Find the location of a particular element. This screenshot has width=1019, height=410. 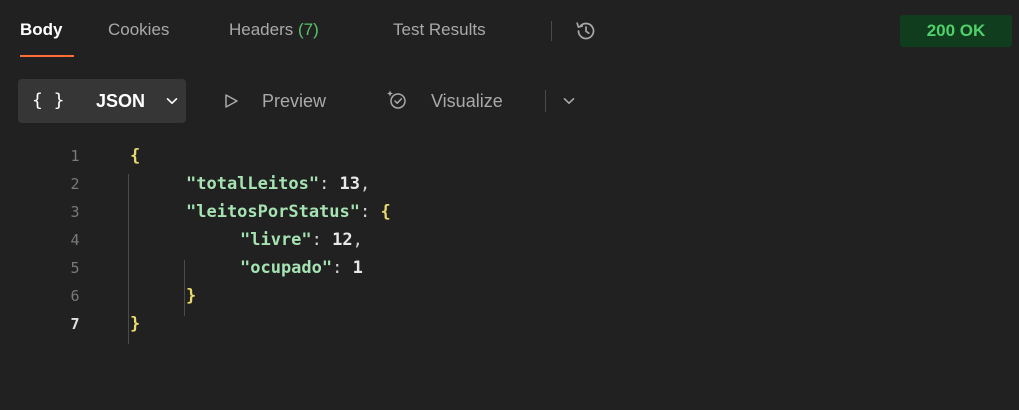

play-outline-icon is located at coordinates (231, 101).